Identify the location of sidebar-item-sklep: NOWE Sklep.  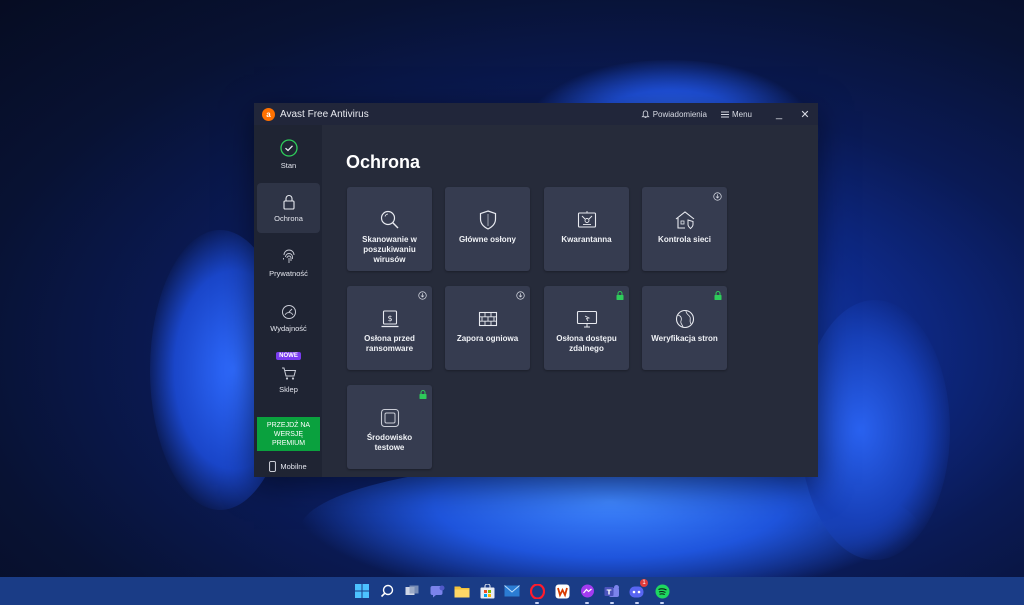
(288, 374).